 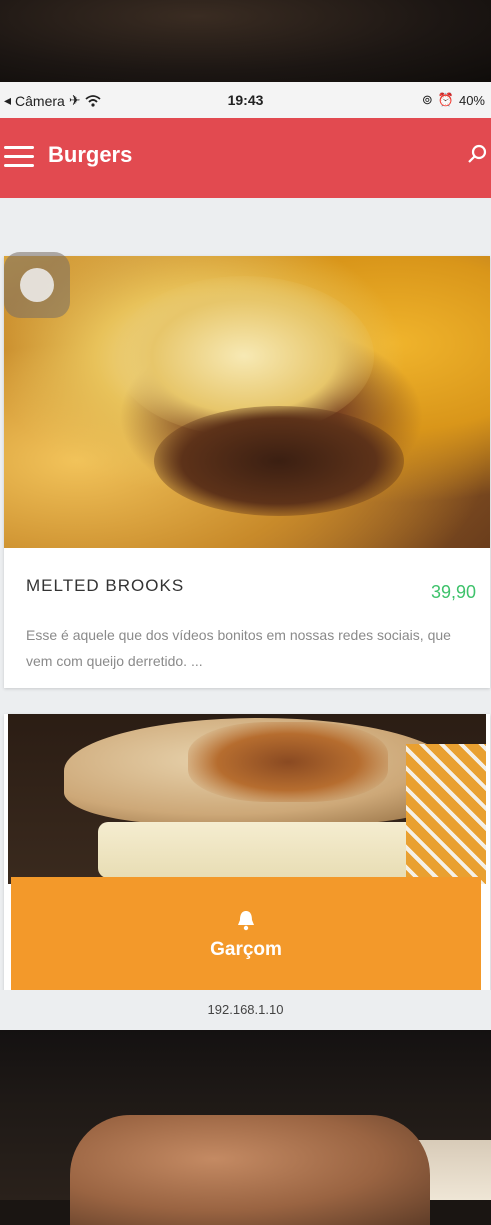 I want to click on page-title: Burgers, so click(x=90, y=154).